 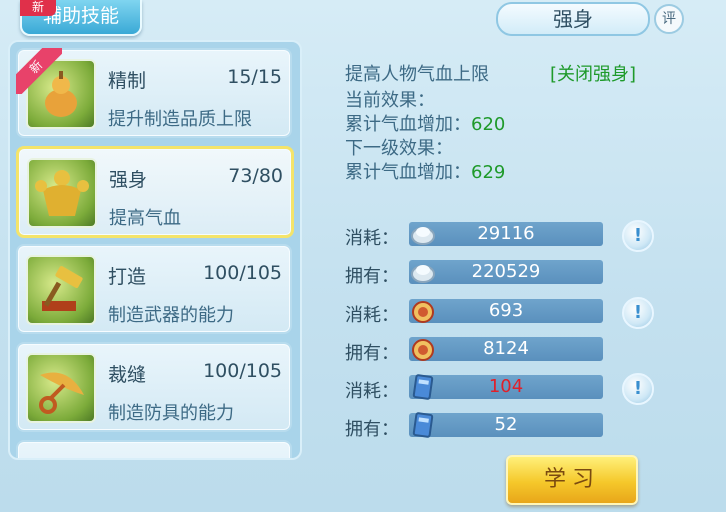 What do you see at coordinates (506, 387) in the screenshot?
I see `res-value: 104` at bounding box center [506, 387].